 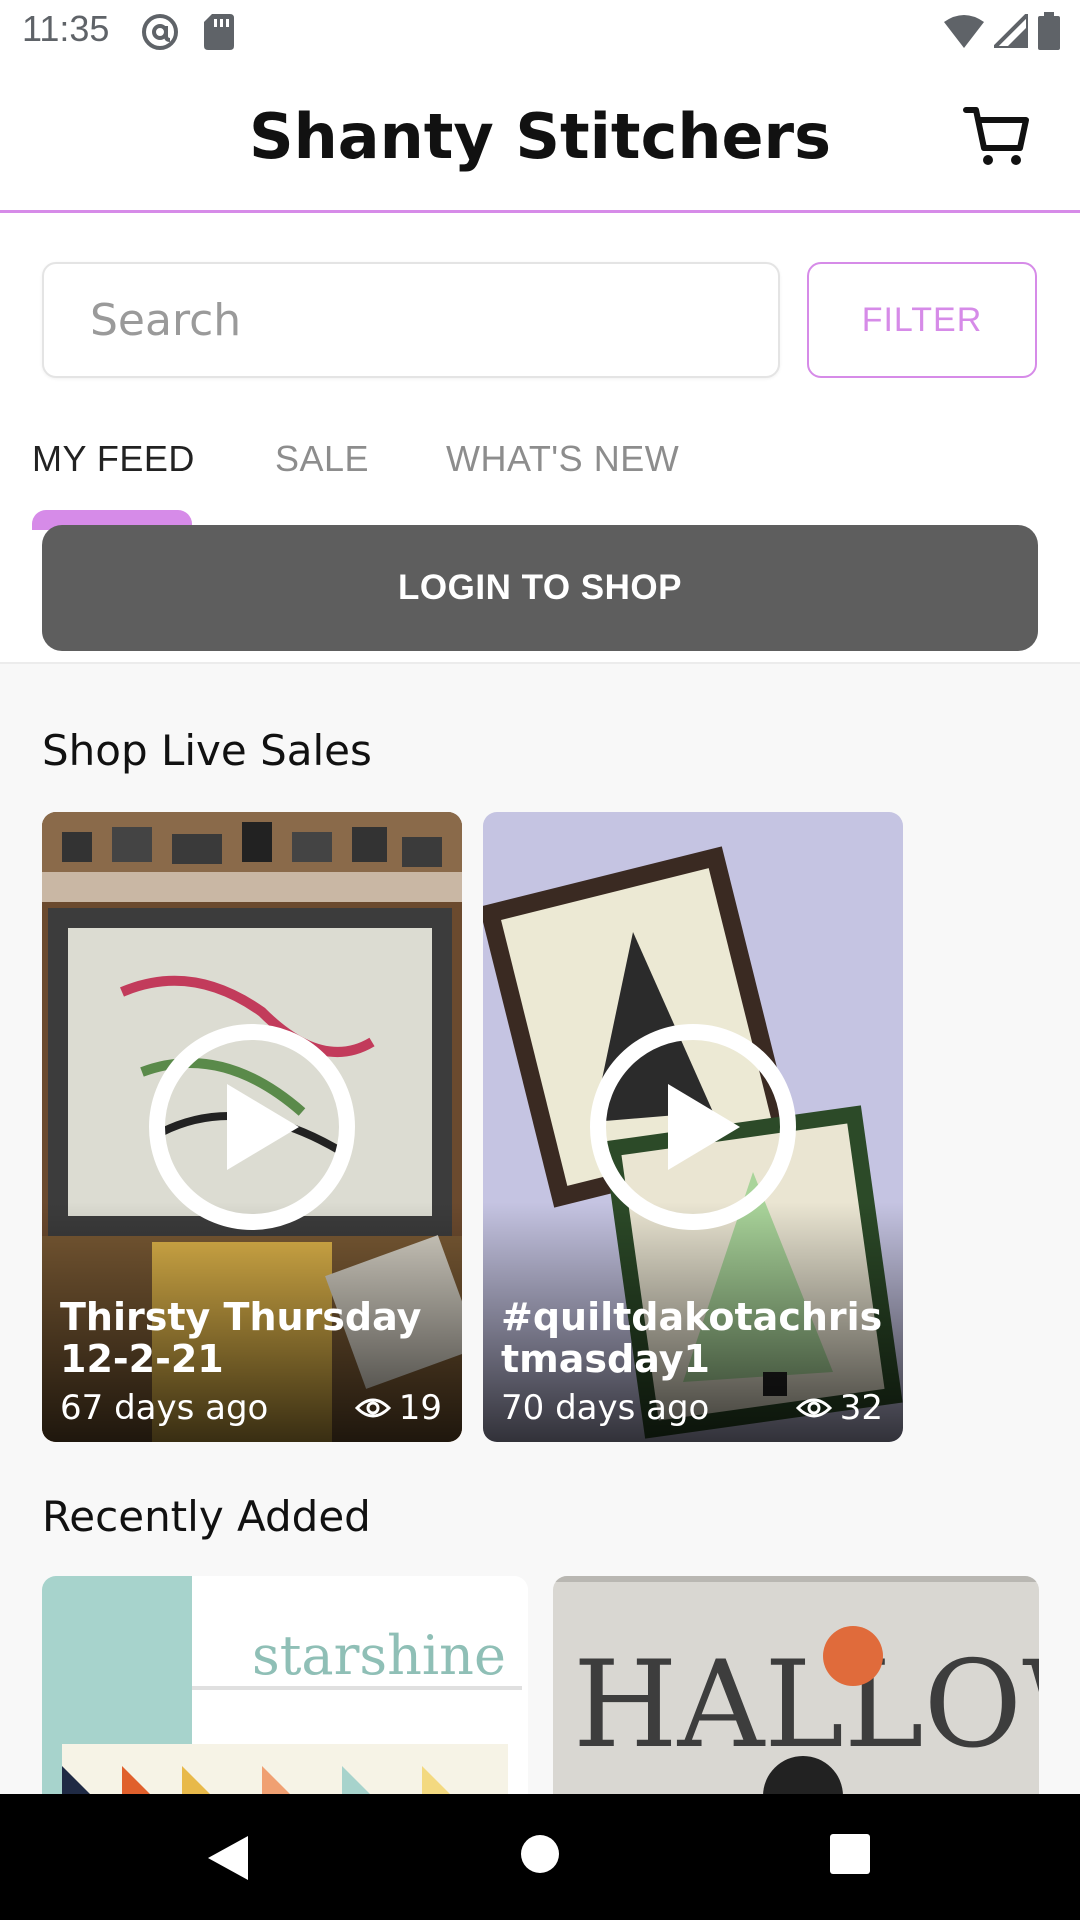 What do you see at coordinates (241, 1338) in the screenshot?
I see `live-sale-title: Thirsty Thursday 12-2-21` at bounding box center [241, 1338].